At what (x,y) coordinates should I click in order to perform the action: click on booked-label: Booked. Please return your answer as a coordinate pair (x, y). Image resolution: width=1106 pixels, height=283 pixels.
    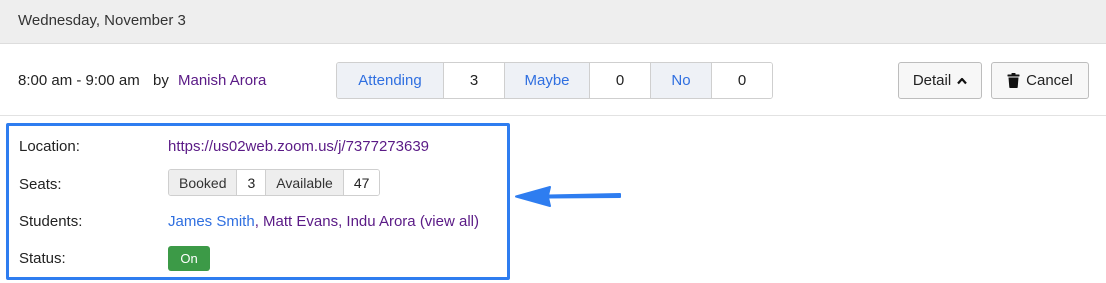
    Looking at the image, I should click on (203, 182).